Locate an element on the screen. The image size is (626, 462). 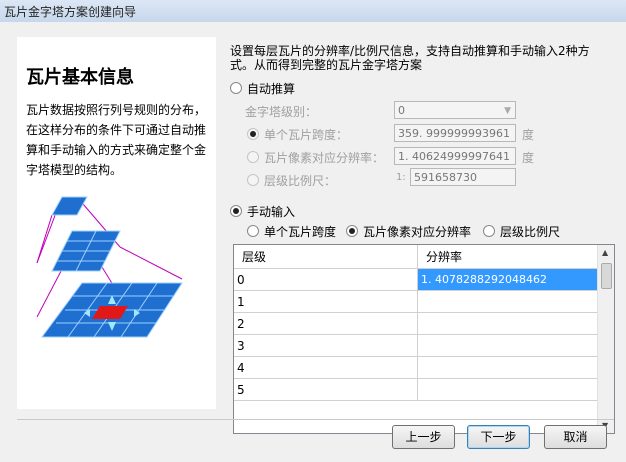
table-row: 1 is located at coordinates (421, 301).